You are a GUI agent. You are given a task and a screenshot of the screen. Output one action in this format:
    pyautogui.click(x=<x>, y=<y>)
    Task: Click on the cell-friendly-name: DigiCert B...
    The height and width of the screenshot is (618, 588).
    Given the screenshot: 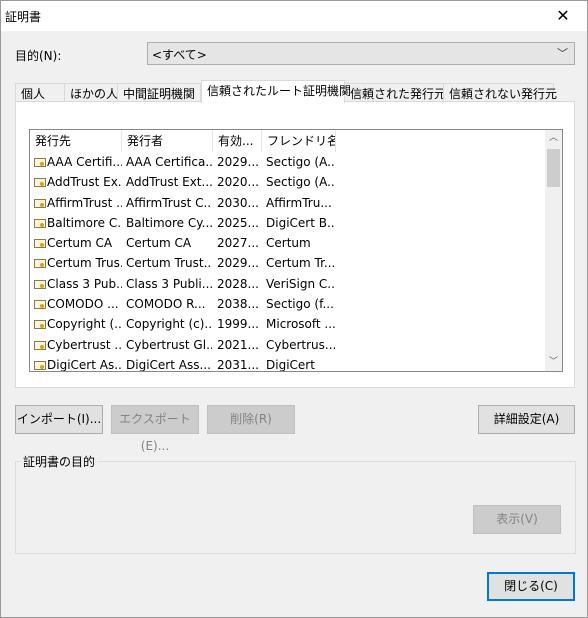 What is the action you would take?
    pyautogui.click(x=300, y=222)
    